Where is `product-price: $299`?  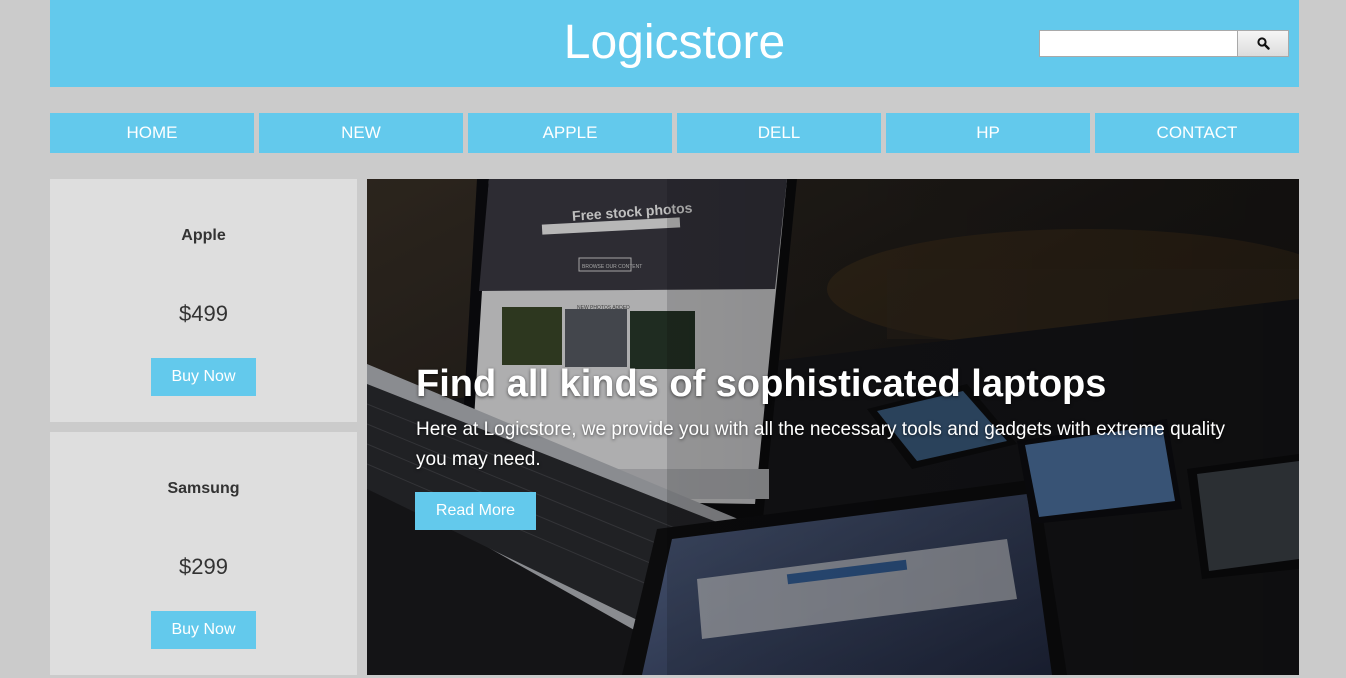
product-price: $299 is located at coordinates (203, 566).